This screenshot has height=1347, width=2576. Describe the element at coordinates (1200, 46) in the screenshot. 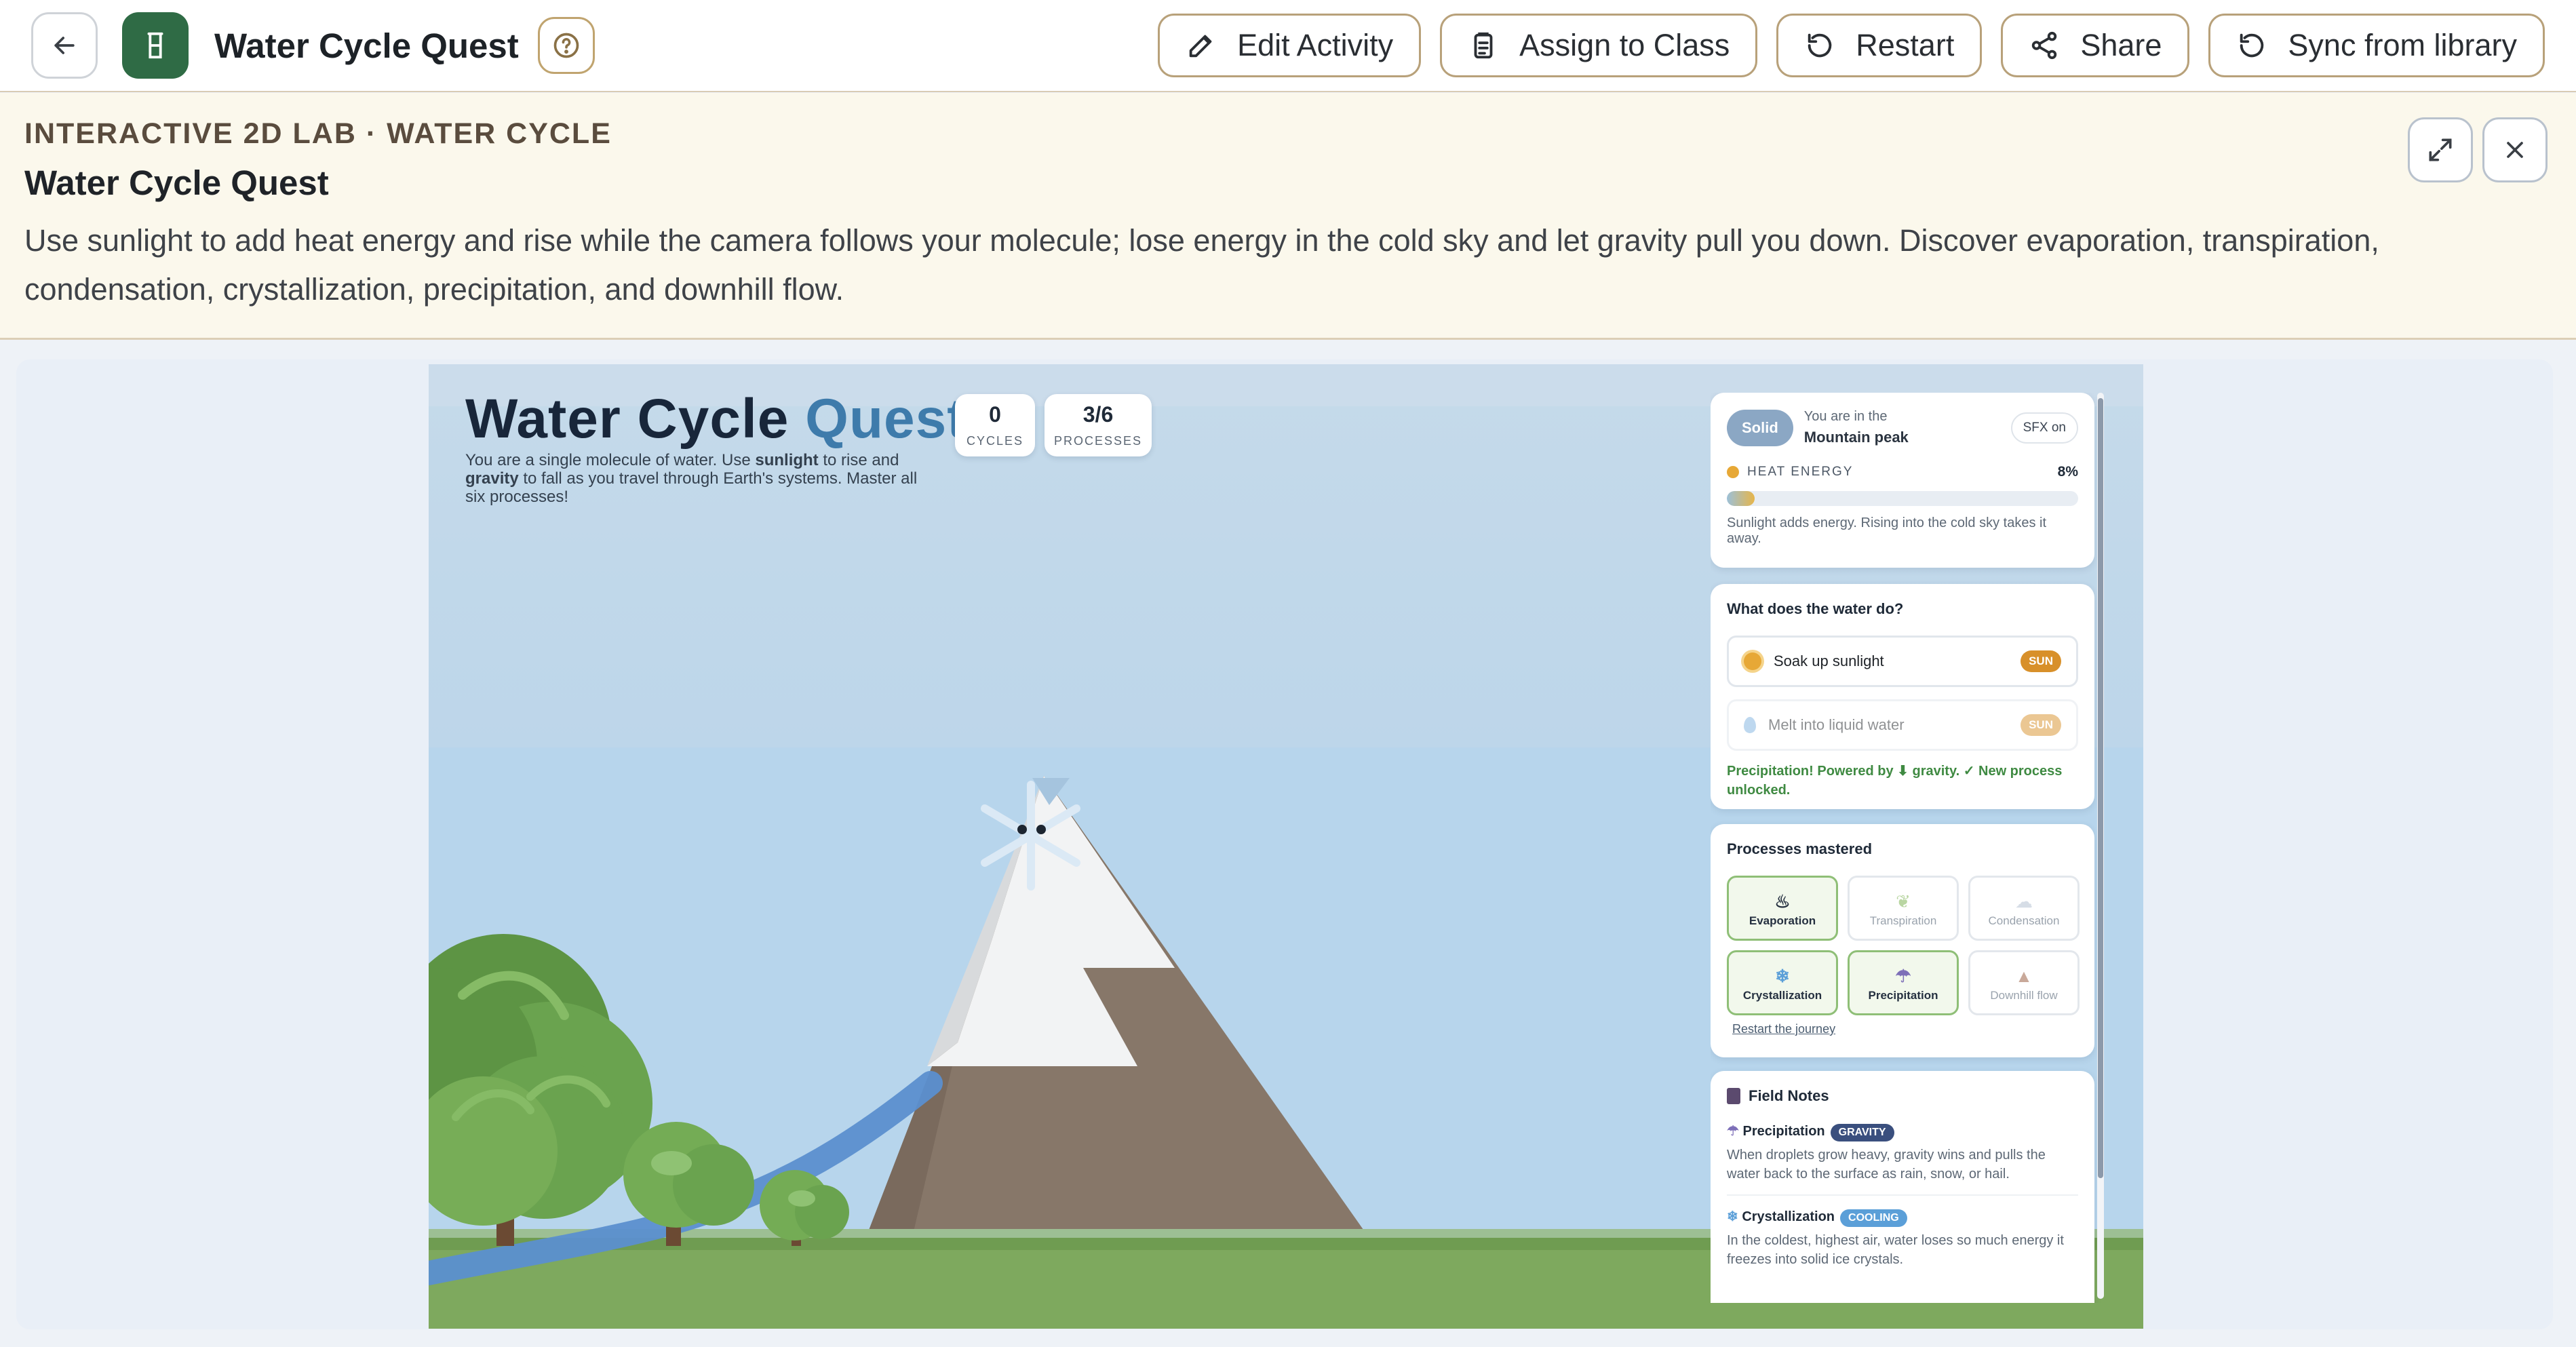

I see `edit-icon` at that location.